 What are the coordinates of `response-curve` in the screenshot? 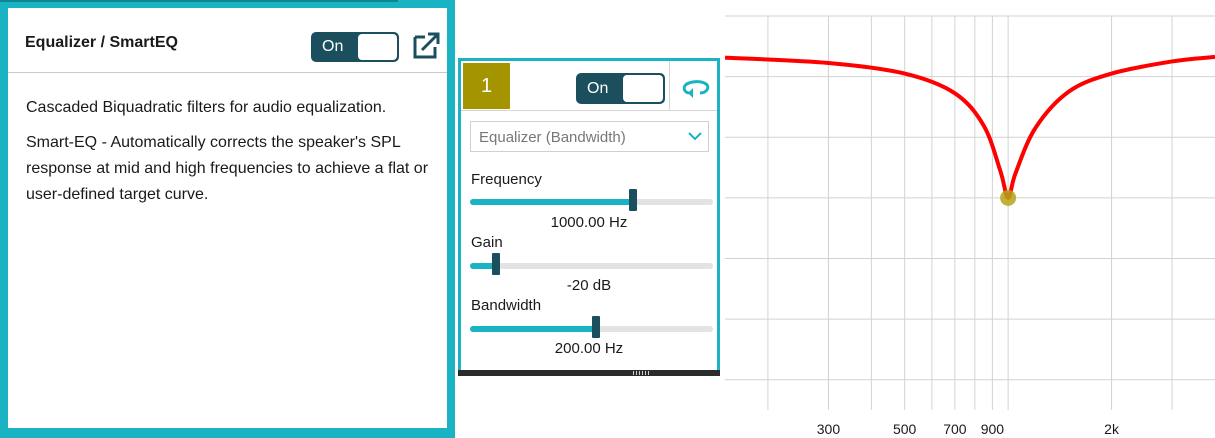 It's located at (970, 127).